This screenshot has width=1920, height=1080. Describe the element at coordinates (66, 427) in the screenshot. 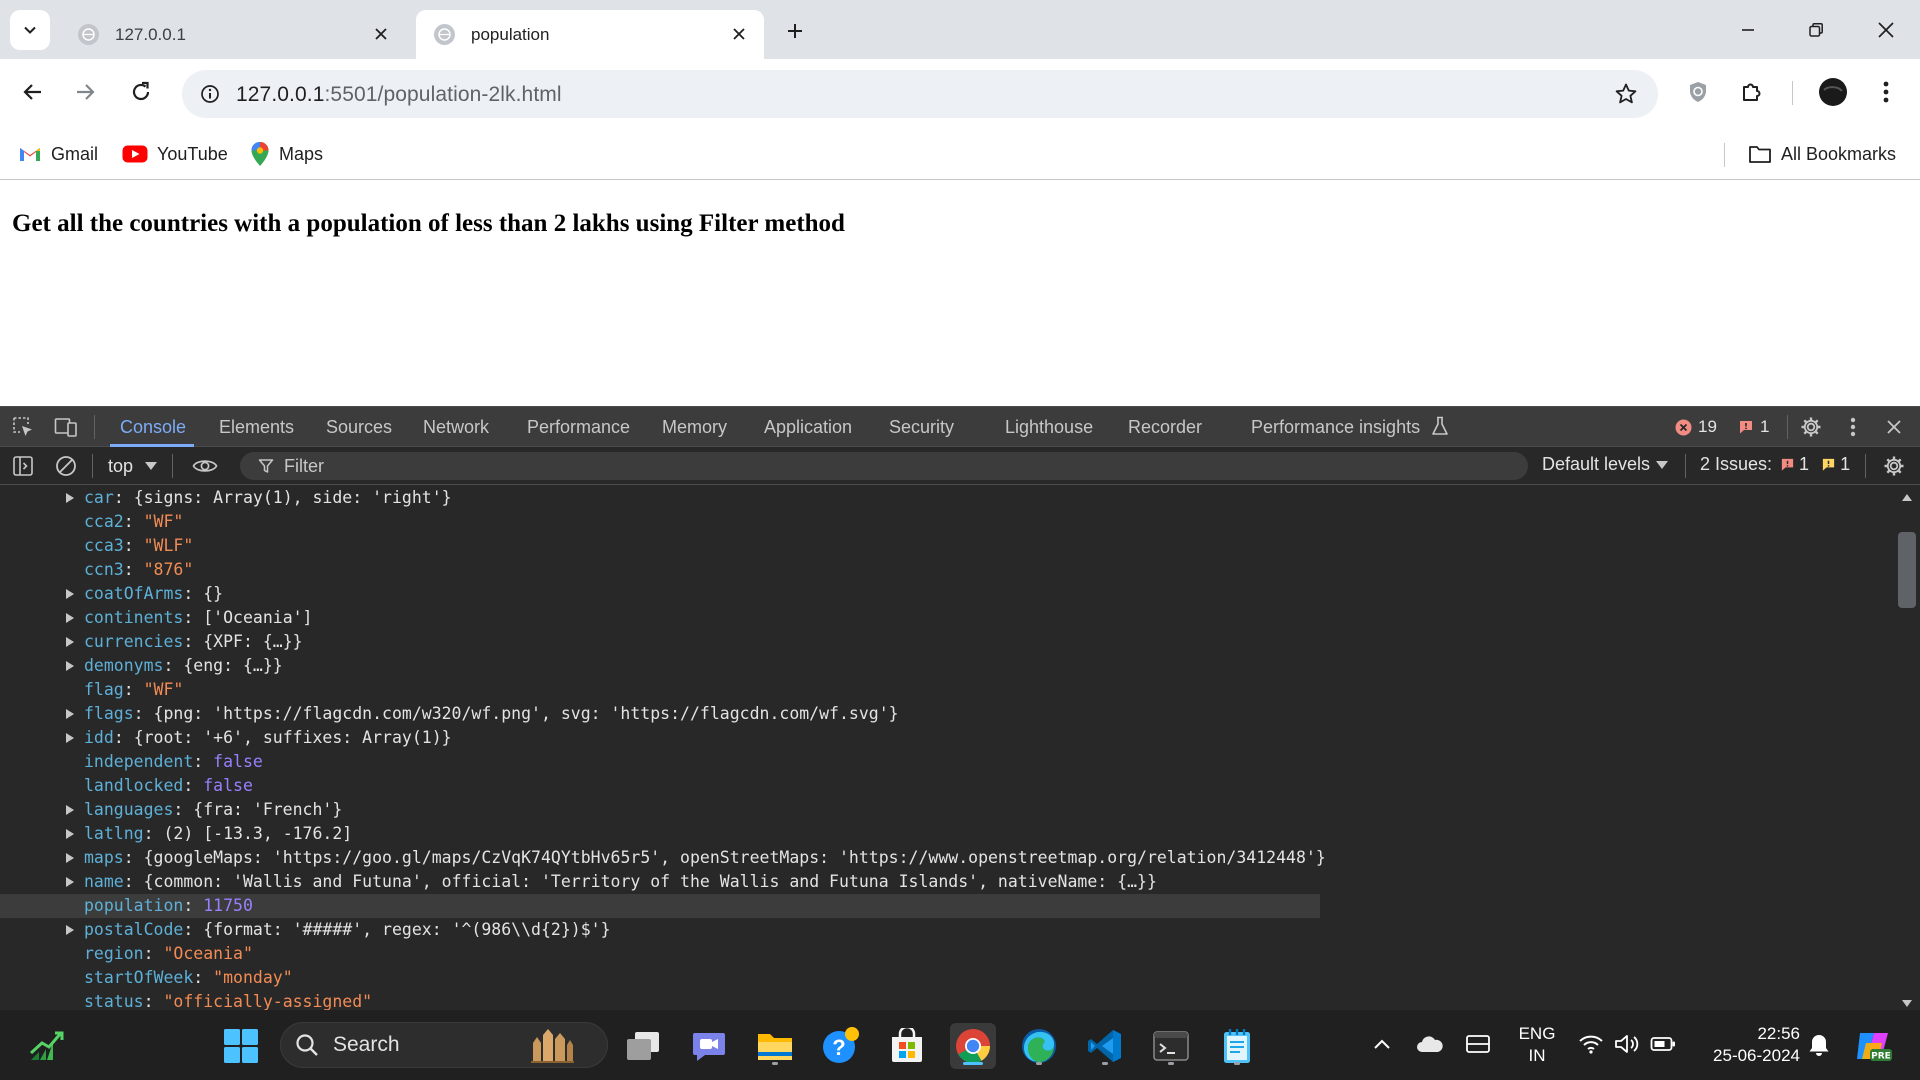

I see `device-toolbar-button` at that location.